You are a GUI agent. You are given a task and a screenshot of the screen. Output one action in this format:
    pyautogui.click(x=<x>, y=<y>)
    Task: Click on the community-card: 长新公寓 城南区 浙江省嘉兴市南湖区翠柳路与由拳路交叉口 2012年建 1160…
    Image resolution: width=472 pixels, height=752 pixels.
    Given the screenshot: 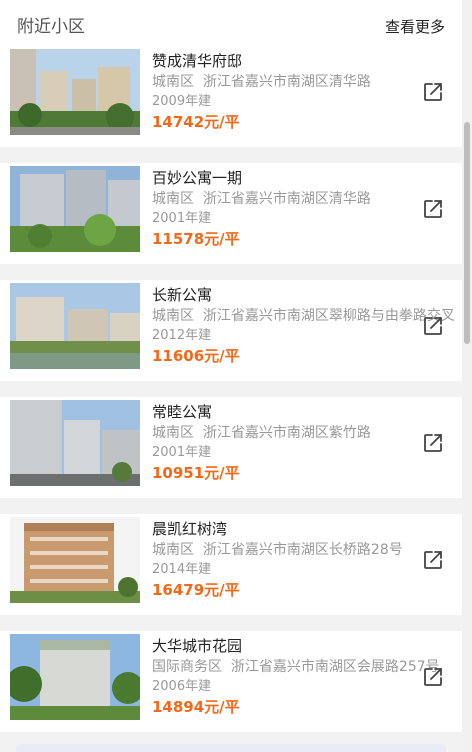 What is the action you would take?
    pyautogui.click(x=231, y=330)
    